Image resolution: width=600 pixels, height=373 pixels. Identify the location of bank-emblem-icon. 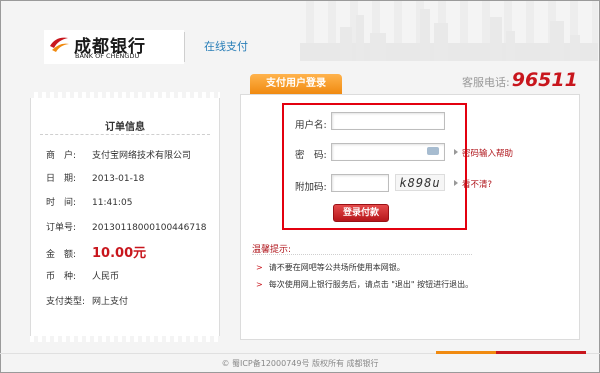
(59, 44).